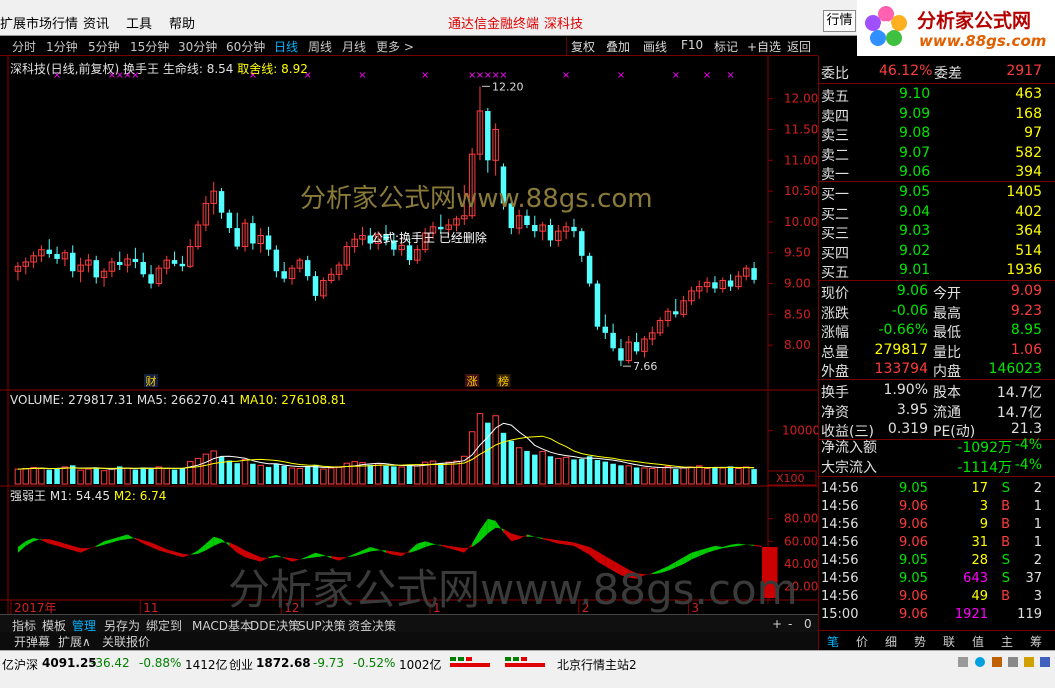  What do you see at coordinates (1028, 172) in the screenshot?
I see `ask-volume: 394` at bounding box center [1028, 172].